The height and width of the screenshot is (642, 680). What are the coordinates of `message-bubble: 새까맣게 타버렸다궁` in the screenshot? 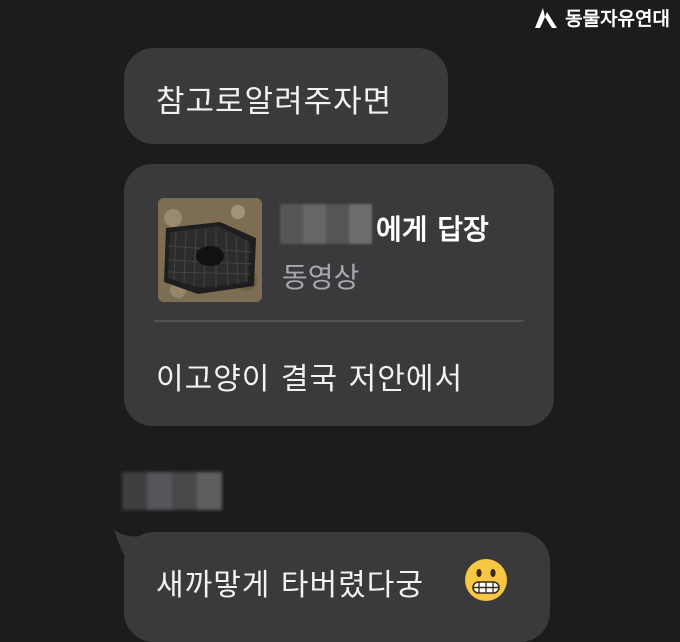 It's located at (337, 587).